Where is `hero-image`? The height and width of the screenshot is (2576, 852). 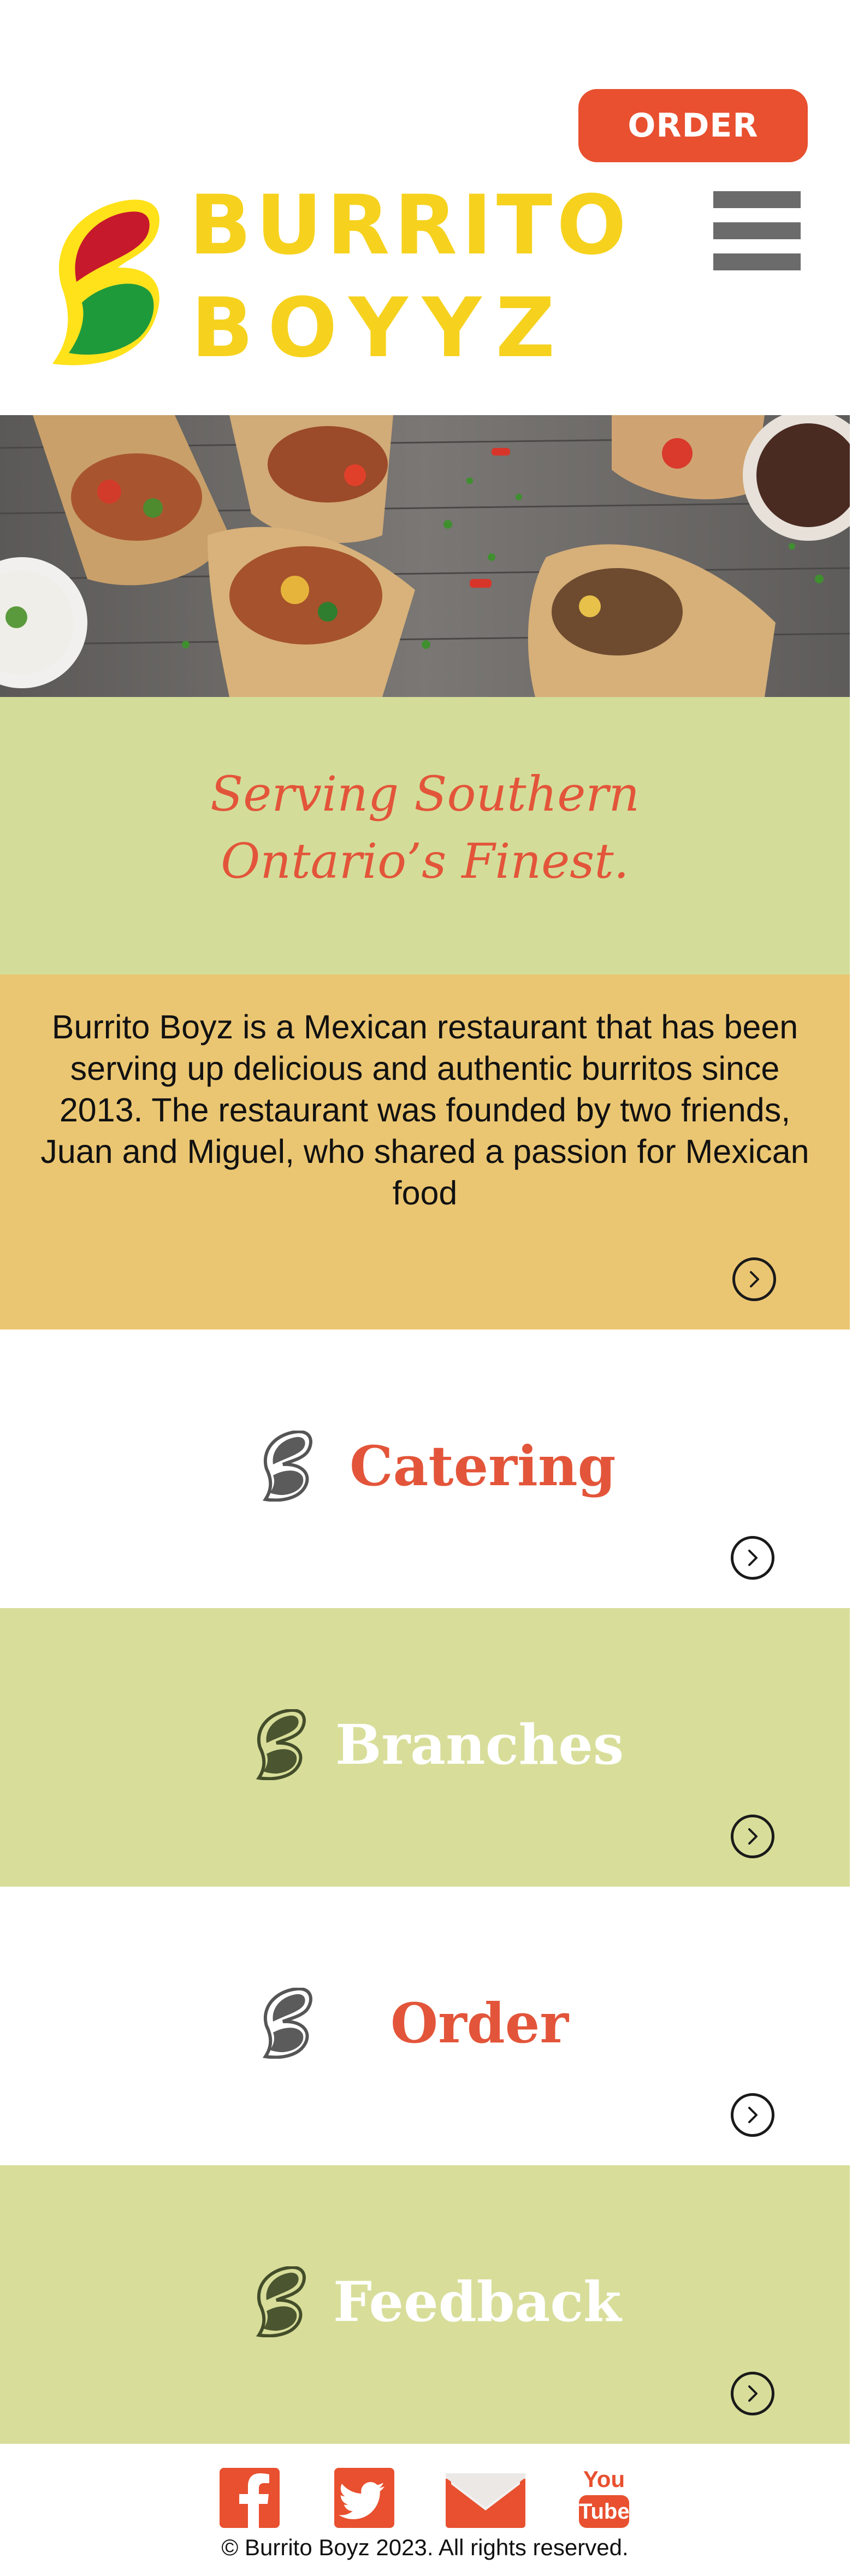
hero-image is located at coordinates (425, 556).